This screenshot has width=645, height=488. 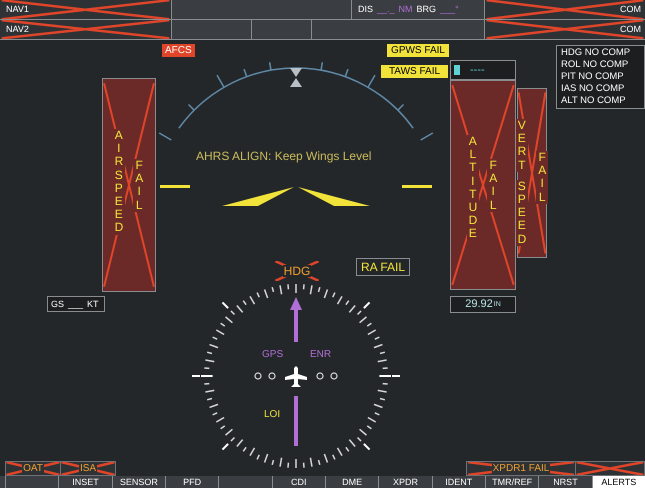 I want to click on attitude-message: AHRS ALIGN: Keep Wings Level, so click(x=284, y=156).